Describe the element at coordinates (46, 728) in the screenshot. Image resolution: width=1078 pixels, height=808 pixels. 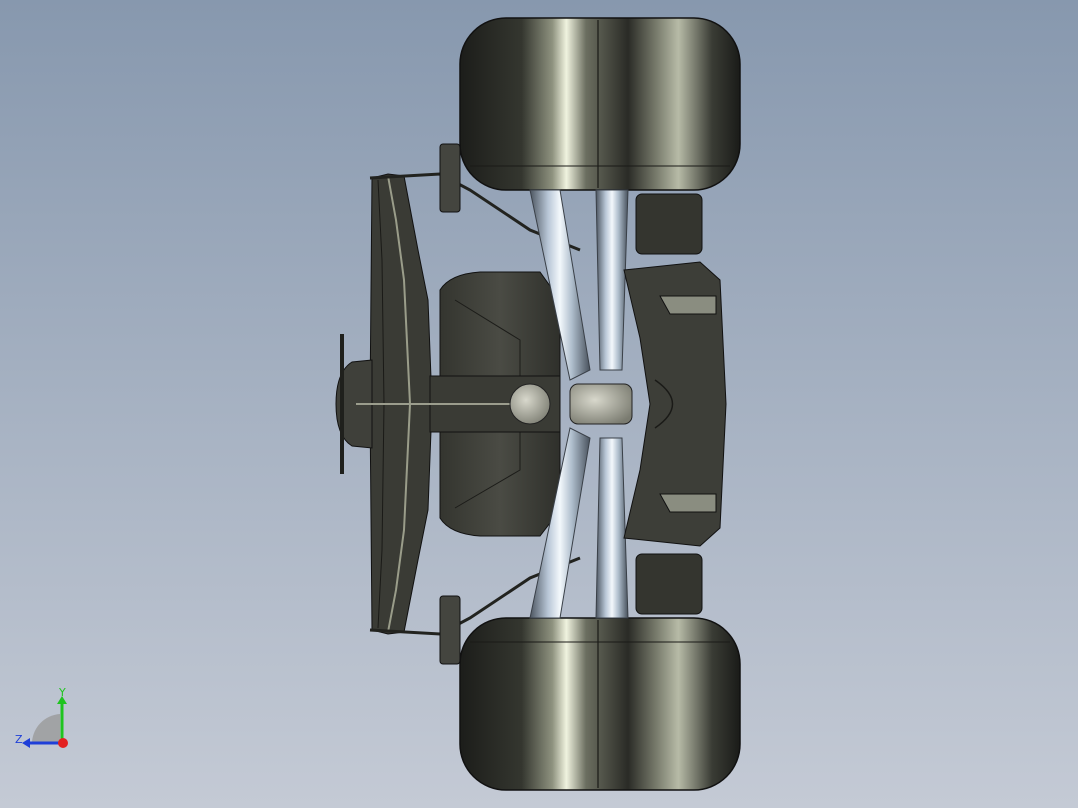
I see `triad-arc` at that location.